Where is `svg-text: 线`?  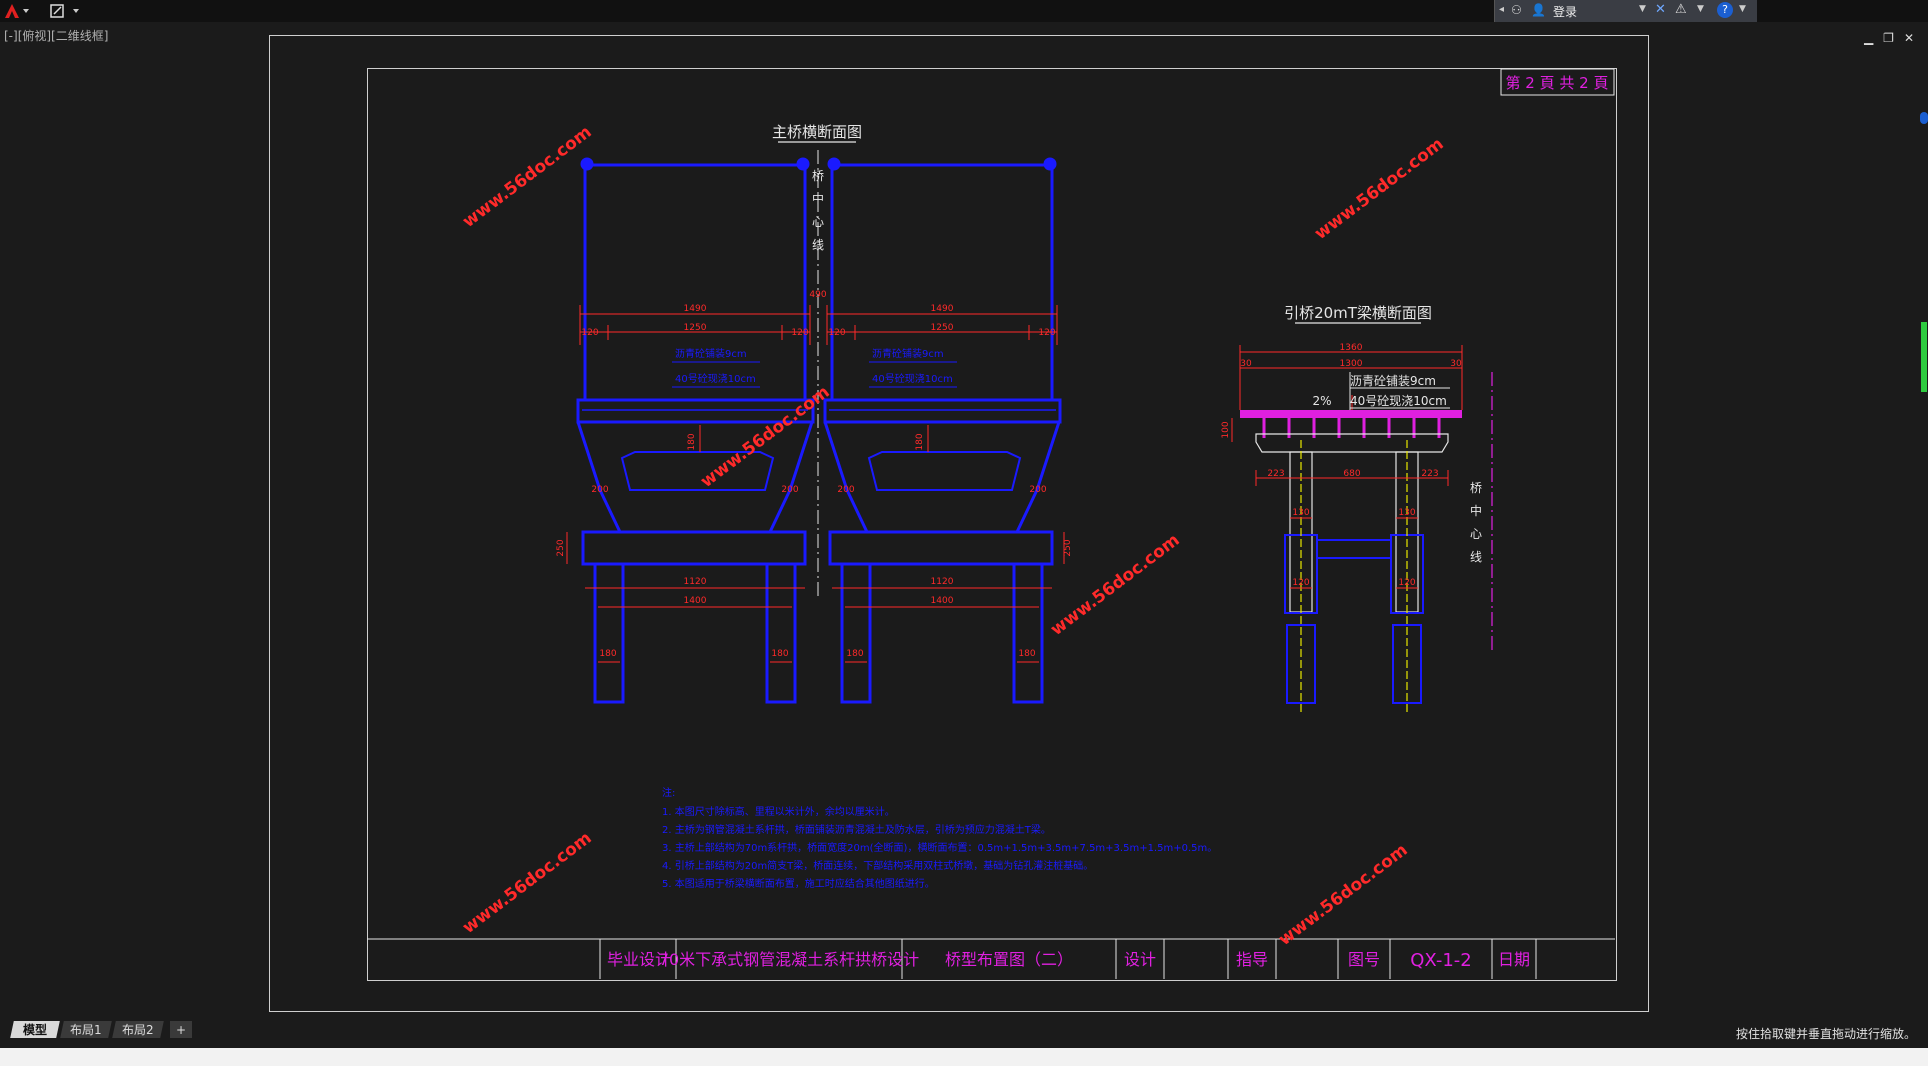
svg-text: 线 is located at coordinates (1476, 557).